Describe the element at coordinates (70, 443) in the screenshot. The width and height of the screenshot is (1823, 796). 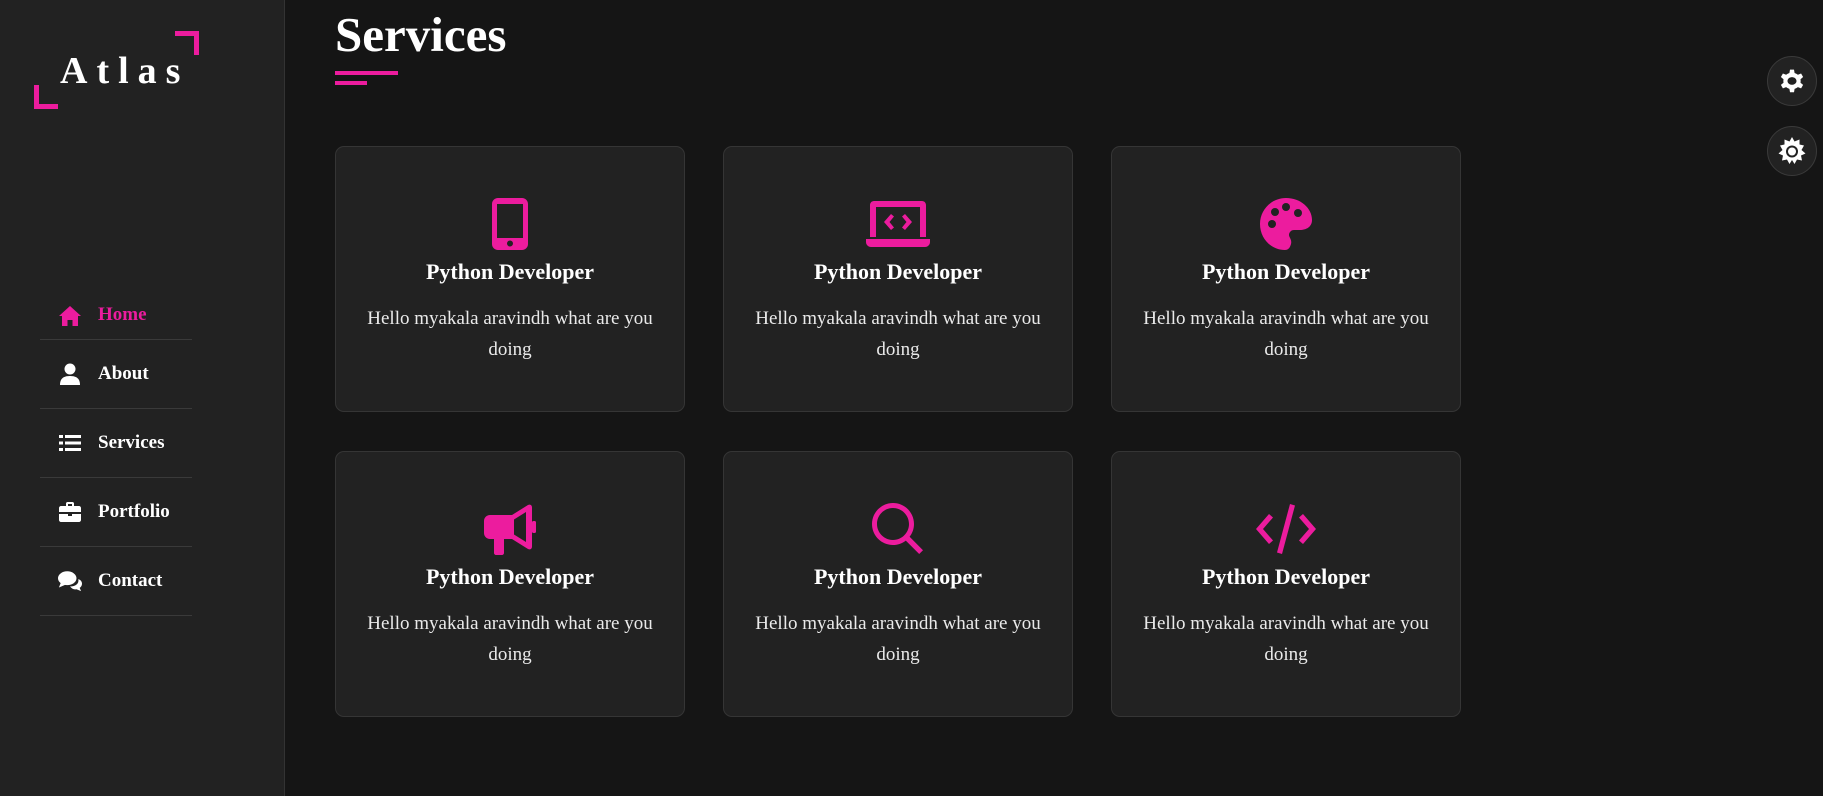
I see `list-icon` at that location.